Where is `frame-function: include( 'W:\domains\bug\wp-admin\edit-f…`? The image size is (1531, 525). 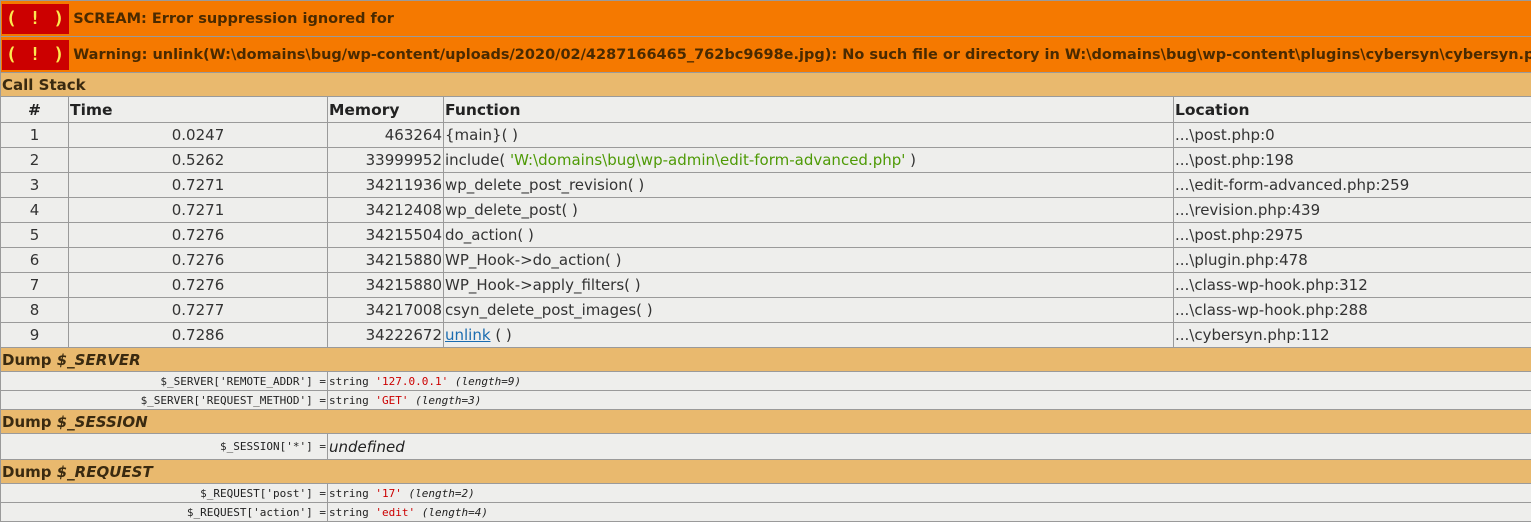
frame-function: include( 'W:\domains\bug\wp-admin\edit-f… is located at coordinates (808, 160).